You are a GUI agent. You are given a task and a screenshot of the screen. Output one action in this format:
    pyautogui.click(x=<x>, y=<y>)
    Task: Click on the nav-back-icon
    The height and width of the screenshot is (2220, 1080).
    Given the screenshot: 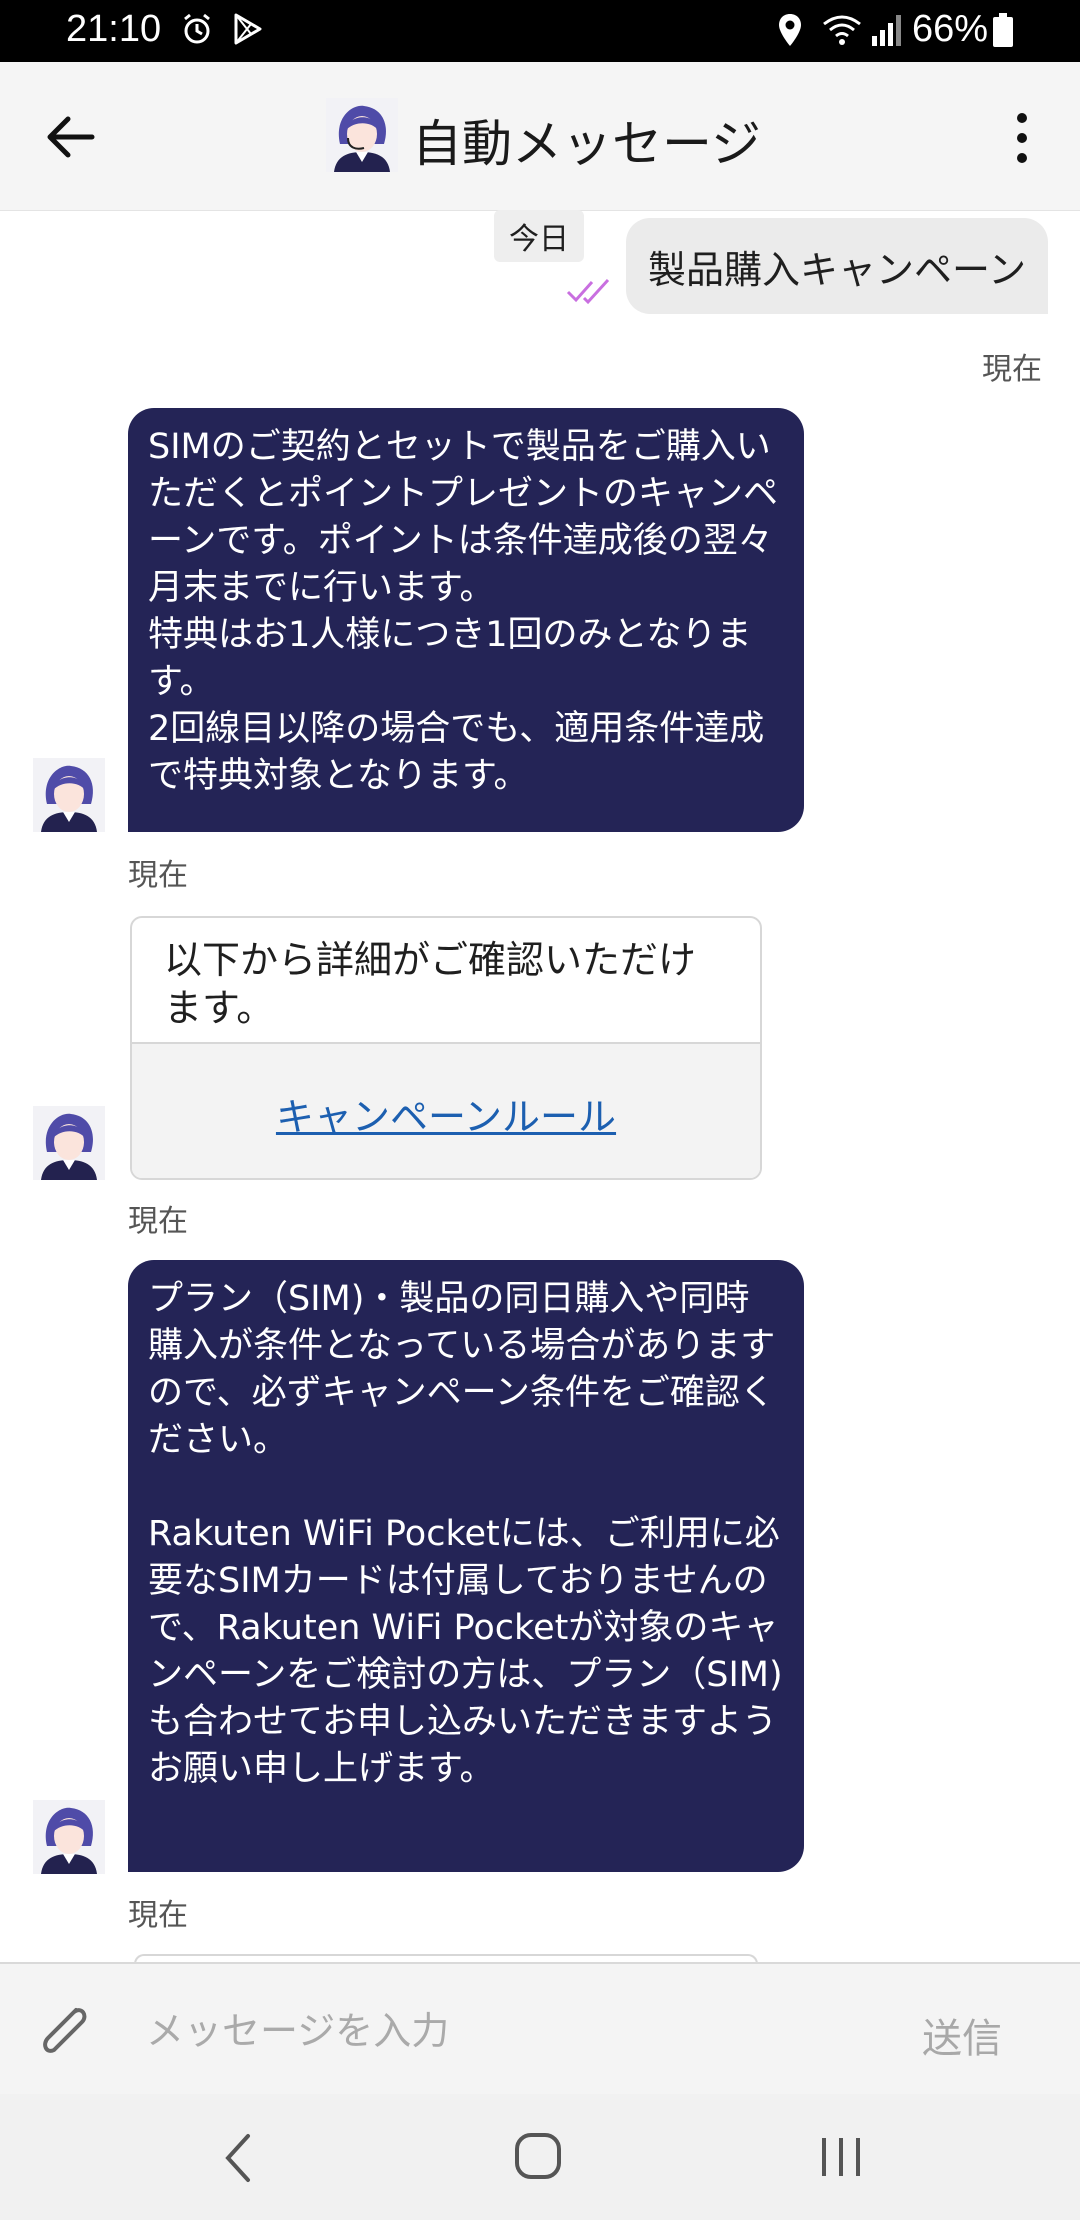 What is the action you would take?
    pyautogui.click(x=238, y=2158)
    